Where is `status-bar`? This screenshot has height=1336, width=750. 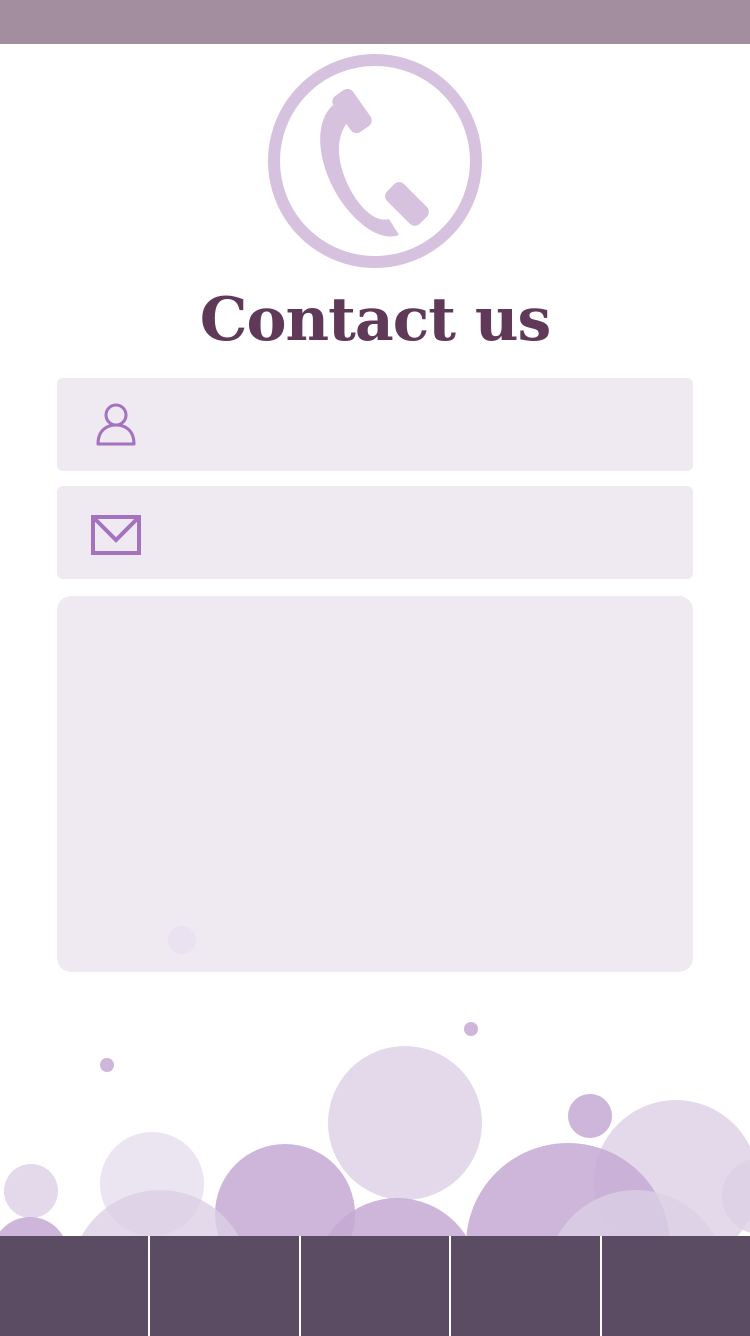 status-bar is located at coordinates (375, 22).